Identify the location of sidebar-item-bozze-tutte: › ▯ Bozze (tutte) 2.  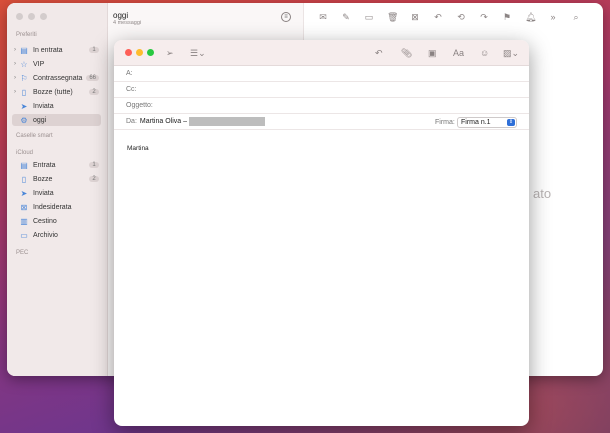
(56, 92).